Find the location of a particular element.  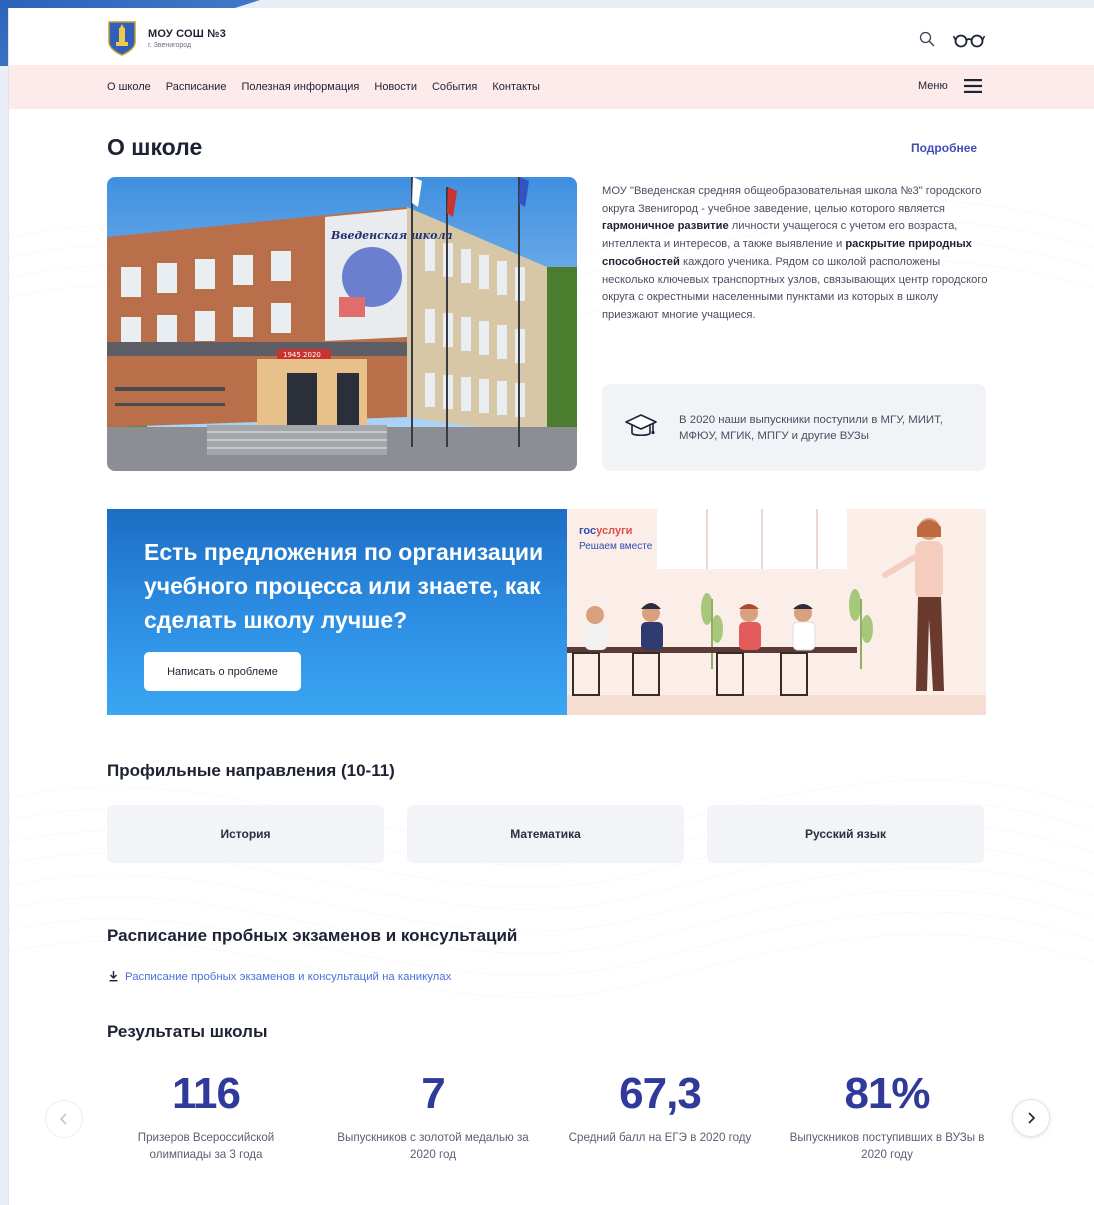

carousel-next-button is located at coordinates (1031, 1118).